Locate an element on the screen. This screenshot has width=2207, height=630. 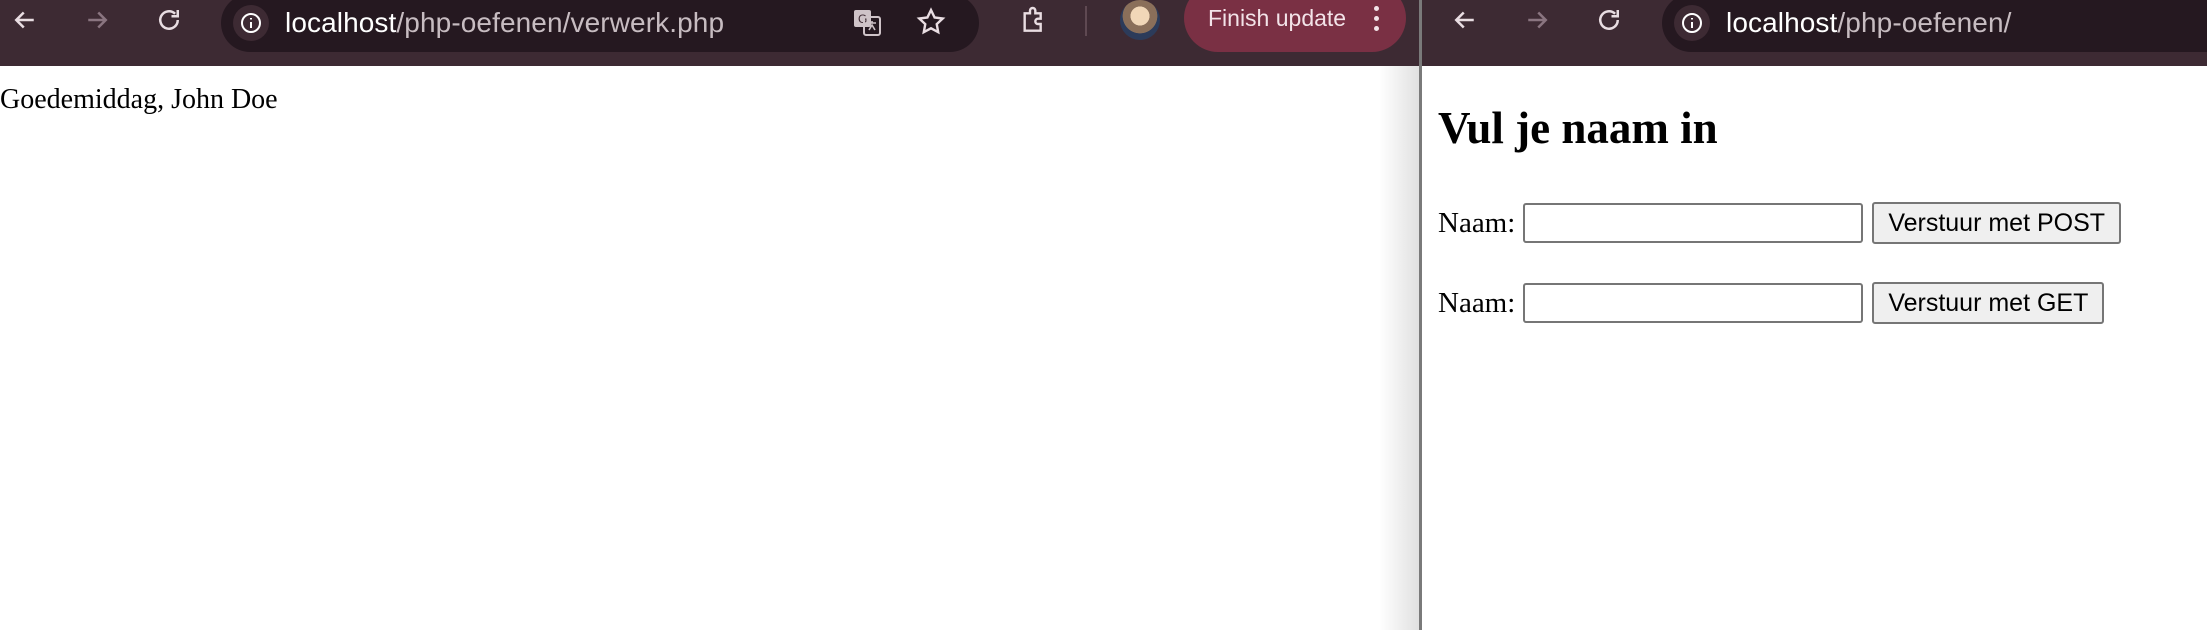
browser-toolbar: localhost/php-oefenen/ is located at coordinates (1814, 33).